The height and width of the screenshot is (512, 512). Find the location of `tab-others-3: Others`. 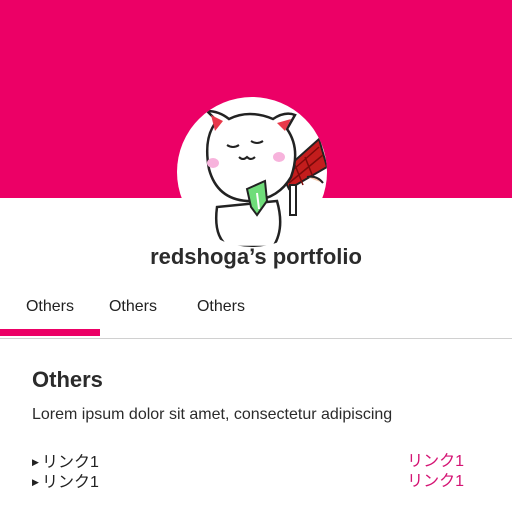

tab-others-3: Others is located at coordinates (221, 311).